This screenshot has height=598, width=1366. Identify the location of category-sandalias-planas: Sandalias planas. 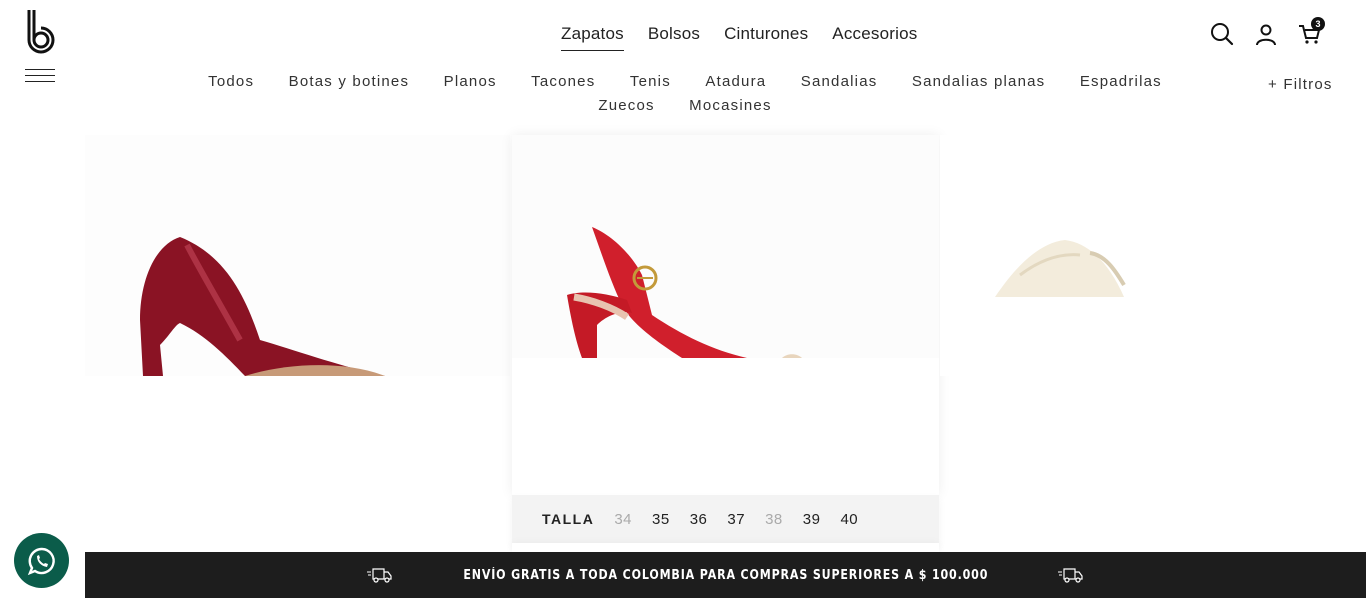
(978, 82).